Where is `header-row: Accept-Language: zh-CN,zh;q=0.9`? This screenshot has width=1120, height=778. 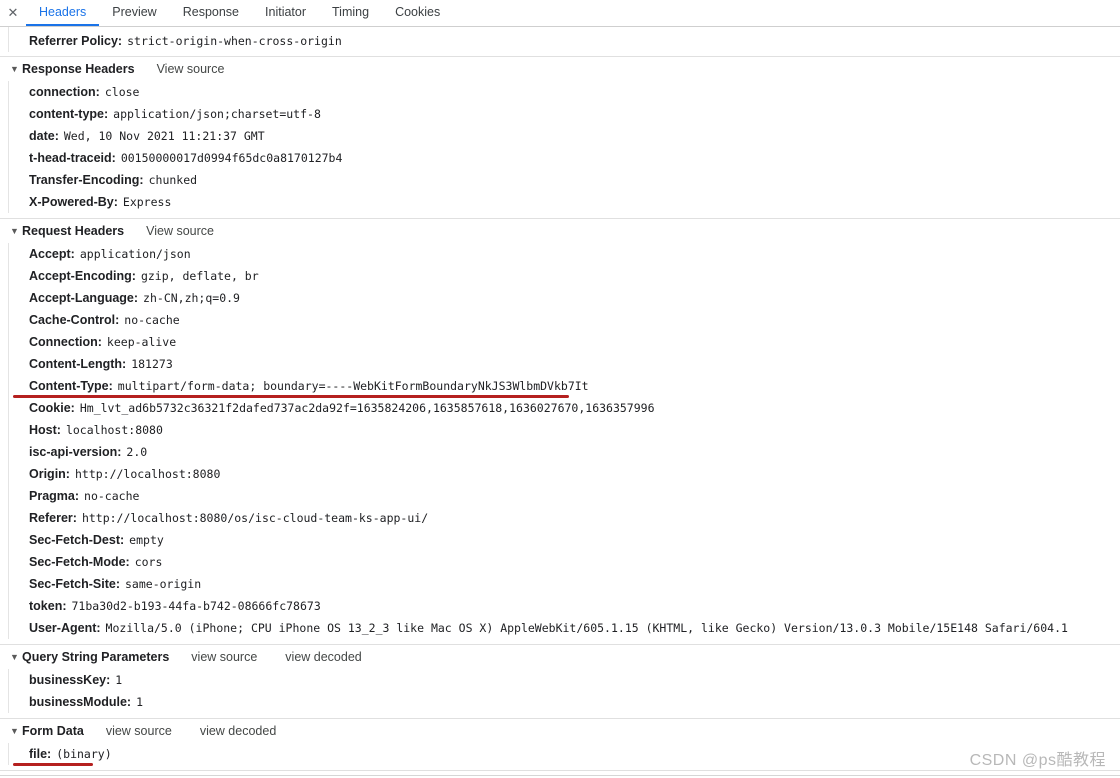 header-row: Accept-Language: zh-CN,zh;q=0.9 is located at coordinates (564, 298).